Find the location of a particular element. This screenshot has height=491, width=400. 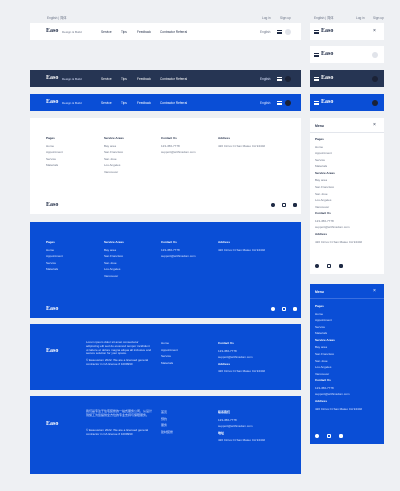

language-switch: English | 简体 is located at coordinates (56, 18).